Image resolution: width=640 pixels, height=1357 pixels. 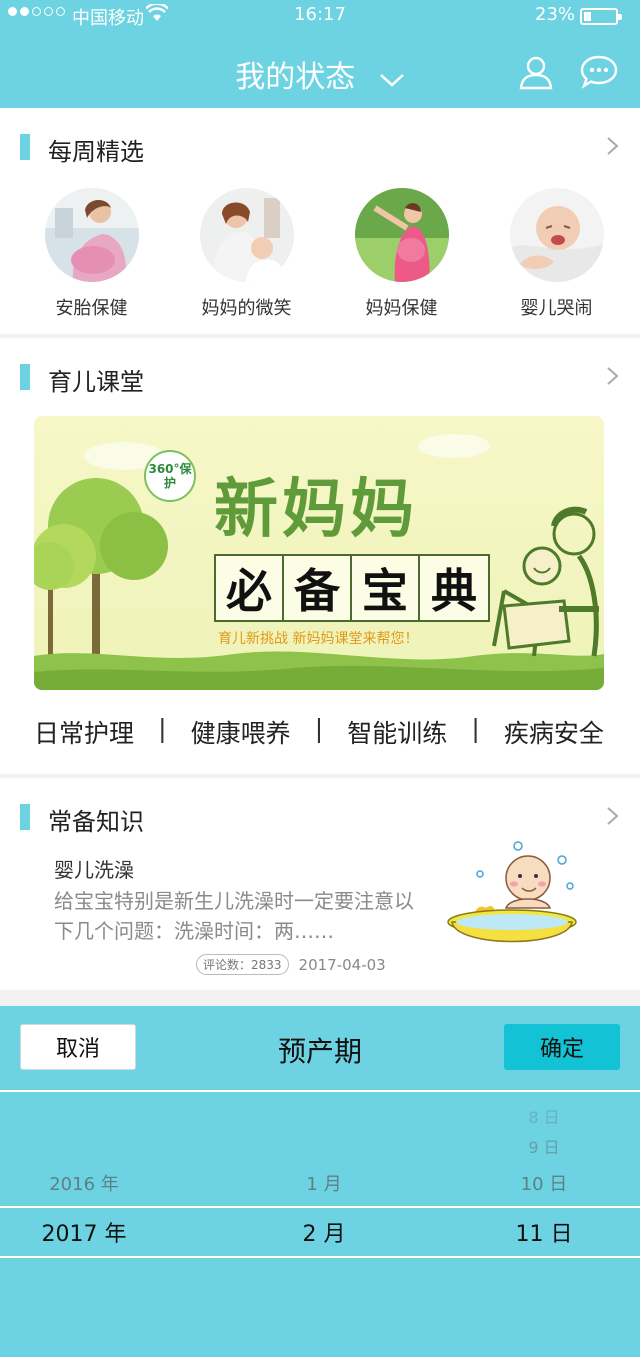 I want to click on year-option: 2016 年, so click(x=84, y=1183).